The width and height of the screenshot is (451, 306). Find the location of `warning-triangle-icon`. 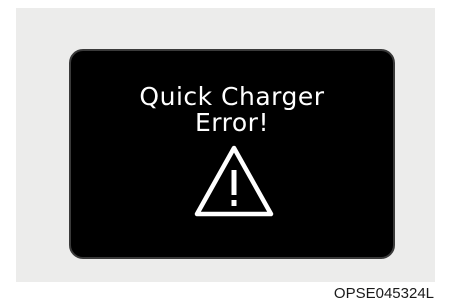

warning-triangle-icon is located at coordinates (234, 181).